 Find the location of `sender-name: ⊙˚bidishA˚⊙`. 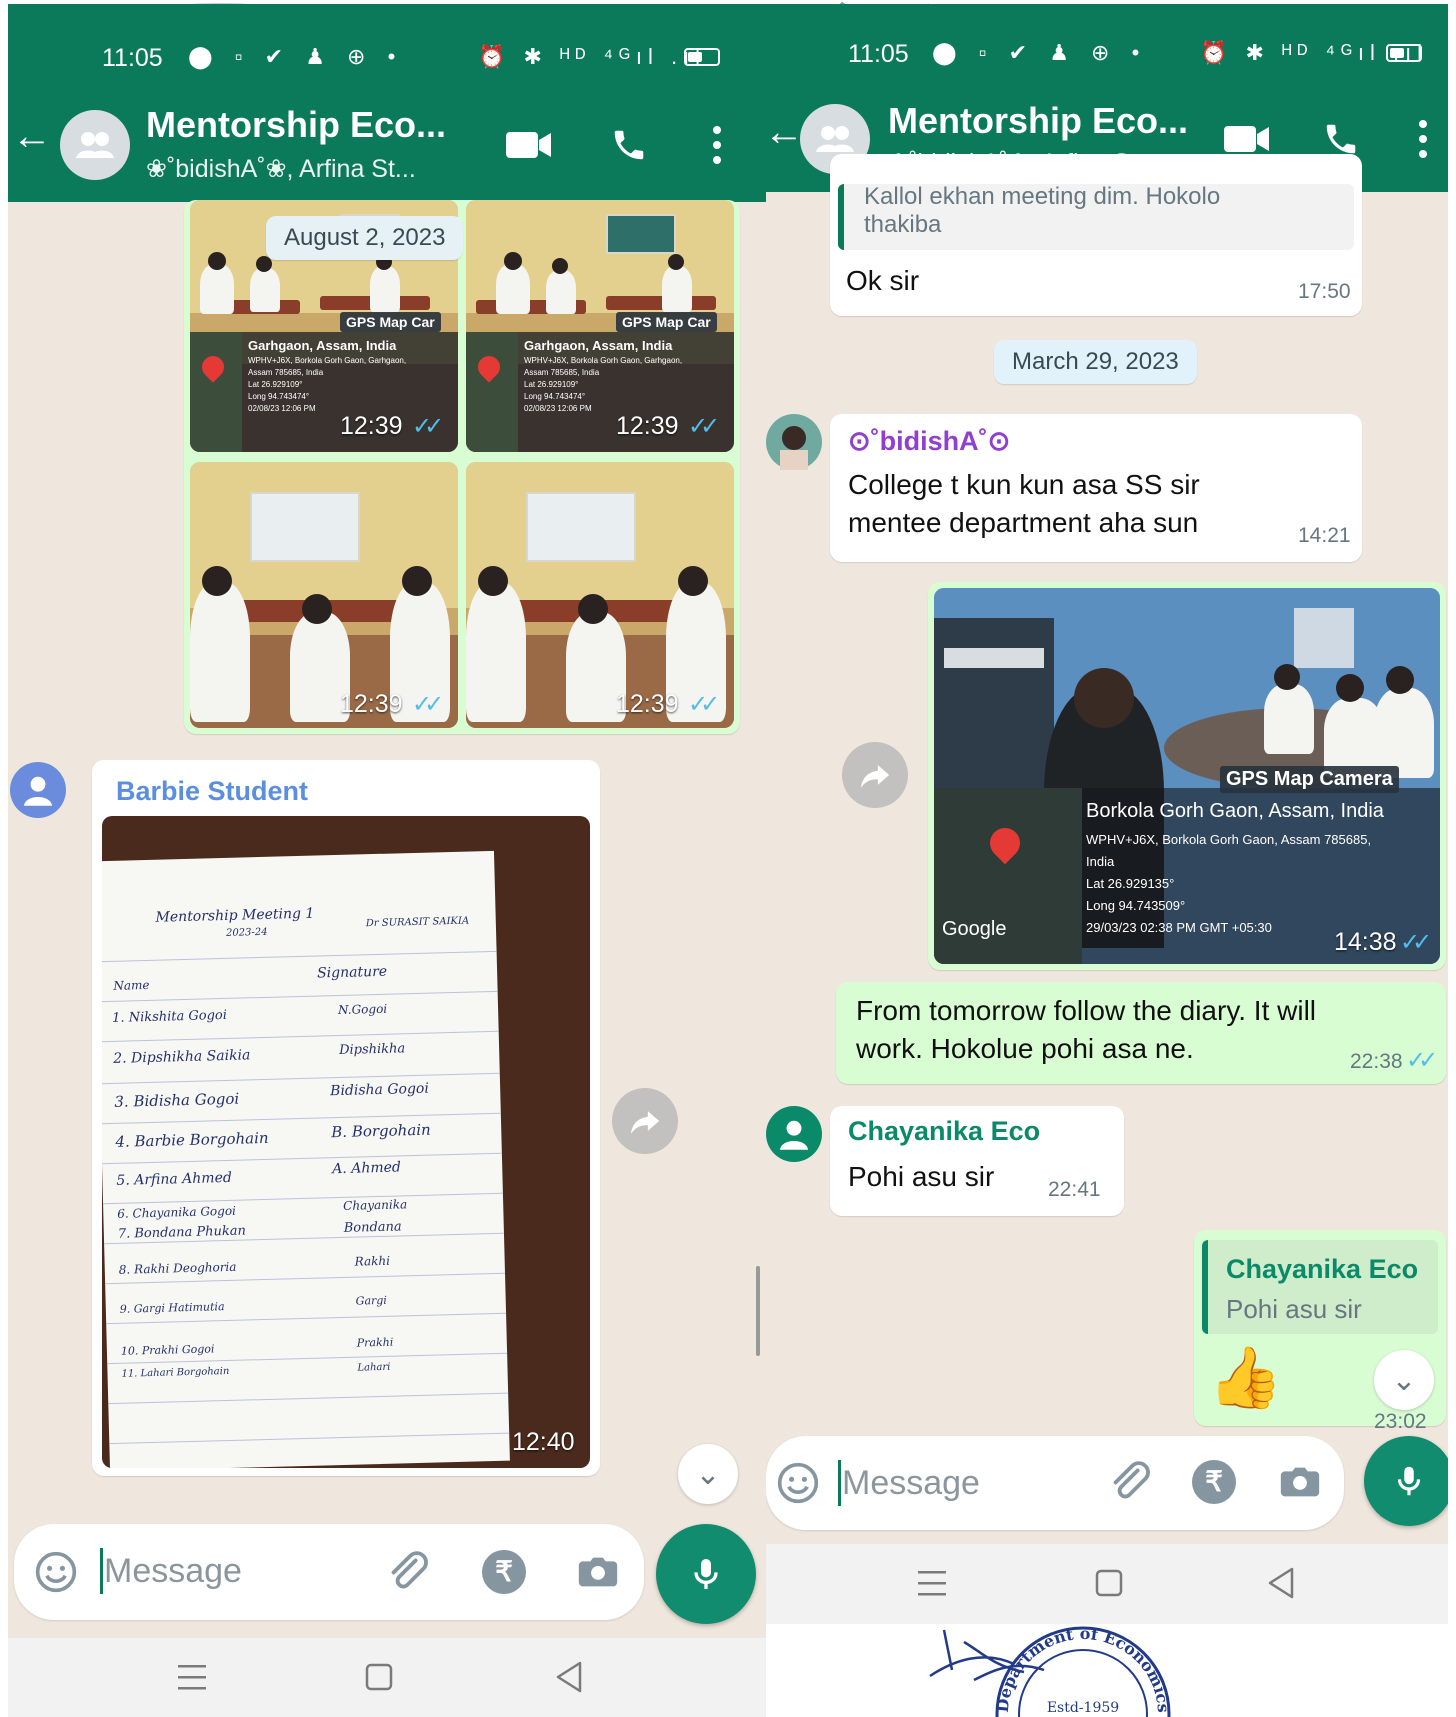

sender-name: ⊙˚bidishA˚⊙ is located at coordinates (929, 441).